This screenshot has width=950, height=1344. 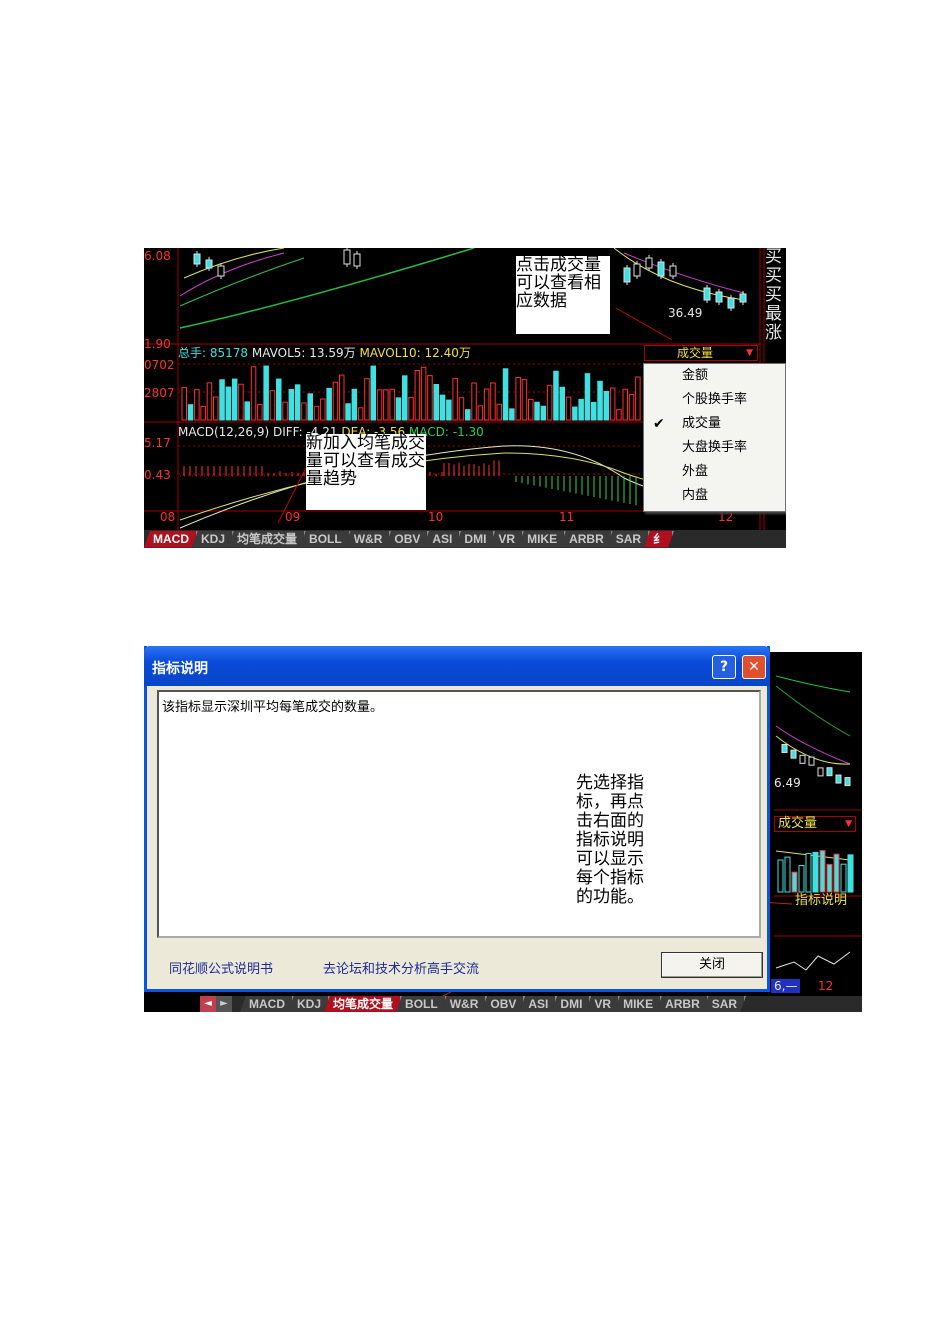 What do you see at coordinates (754, 667) in the screenshot?
I see `close-icon: ✕` at bounding box center [754, 667].